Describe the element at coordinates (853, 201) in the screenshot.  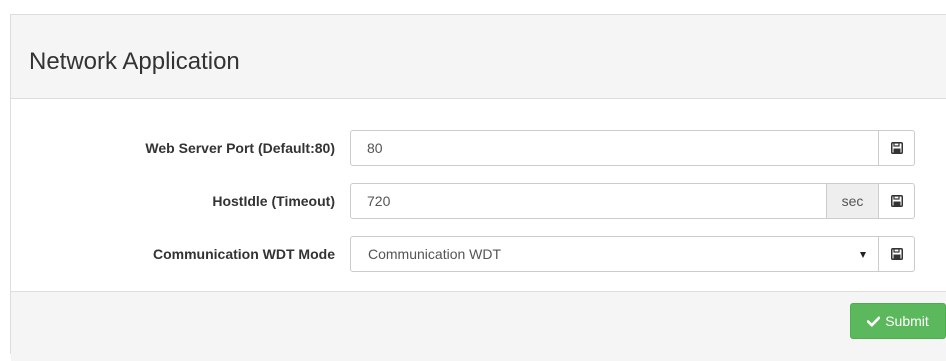
I see `seconds-unit-addon: sec` at that location.